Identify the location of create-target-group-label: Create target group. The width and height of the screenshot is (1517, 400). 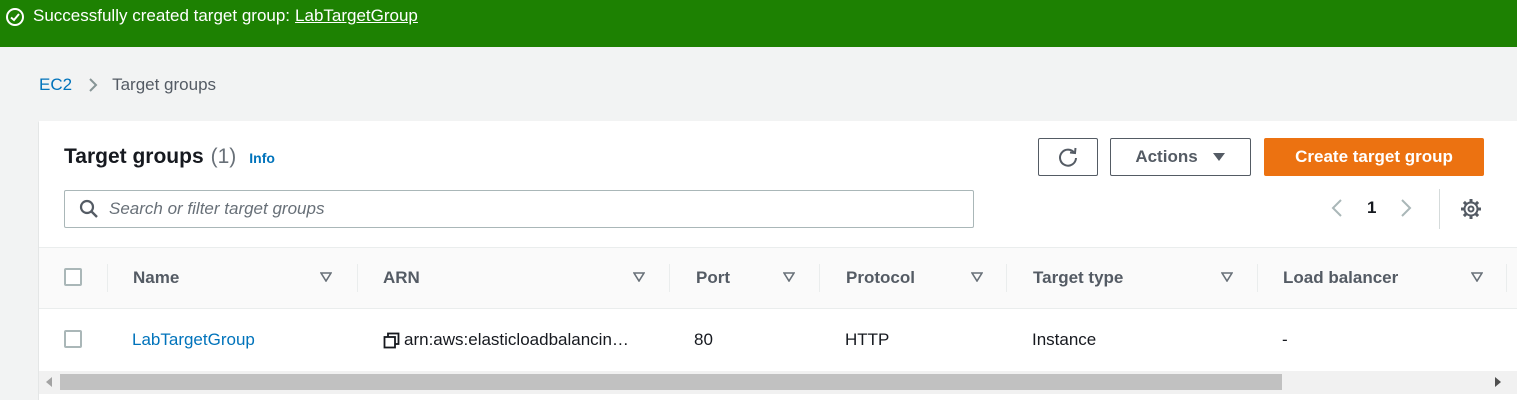
(1374, 156).